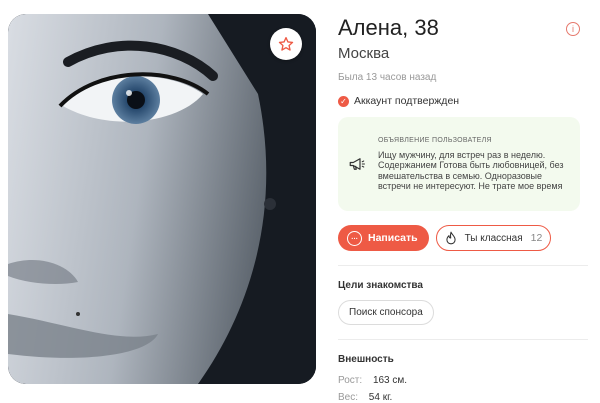 The image size is (600, 403). I want to click on last-seen-text: Была 13 часов назад, so click(387, 77).